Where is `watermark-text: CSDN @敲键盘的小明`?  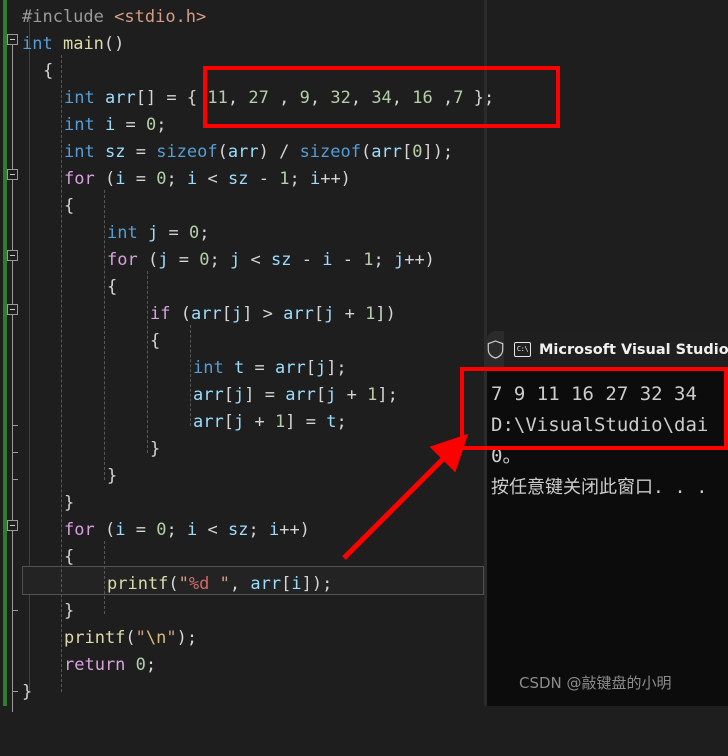
watermark-text: CSDN @敲键盘的小明 is located at coordinates (595, 683).